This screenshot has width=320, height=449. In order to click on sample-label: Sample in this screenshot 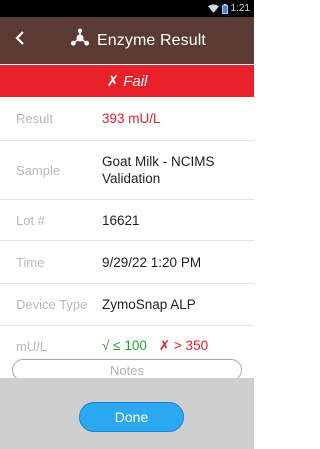, I will do `click(38, 170)`.